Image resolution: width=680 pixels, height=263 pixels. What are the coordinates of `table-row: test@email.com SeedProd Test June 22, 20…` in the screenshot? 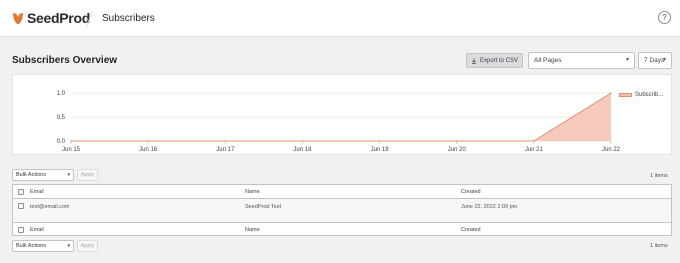 It's located at (342, 210).